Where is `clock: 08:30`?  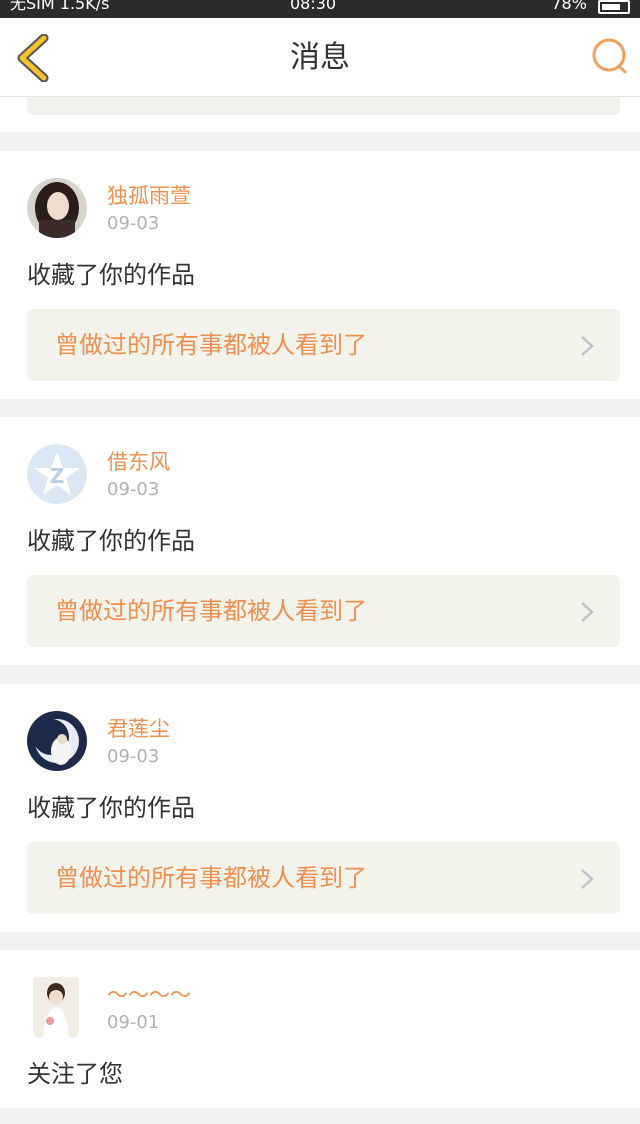
clock: 08:30 is located at coordinates (313, 6).